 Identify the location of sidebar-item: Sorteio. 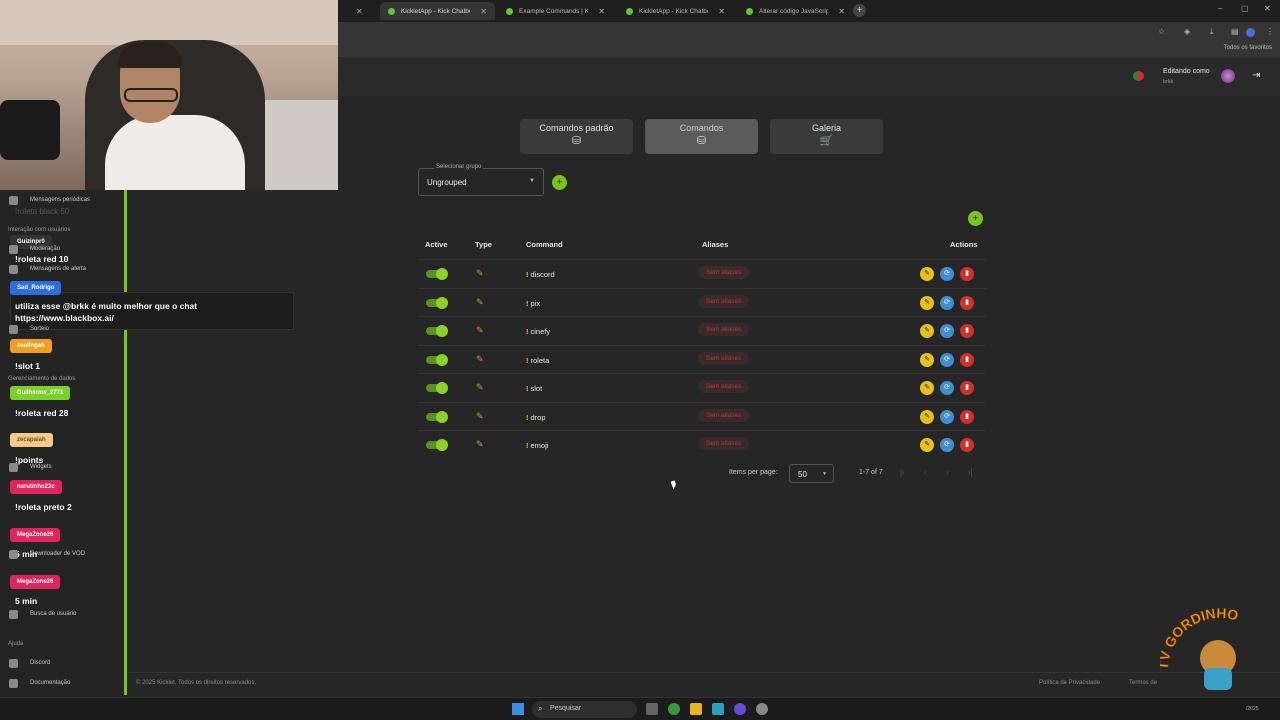
(39, 329).